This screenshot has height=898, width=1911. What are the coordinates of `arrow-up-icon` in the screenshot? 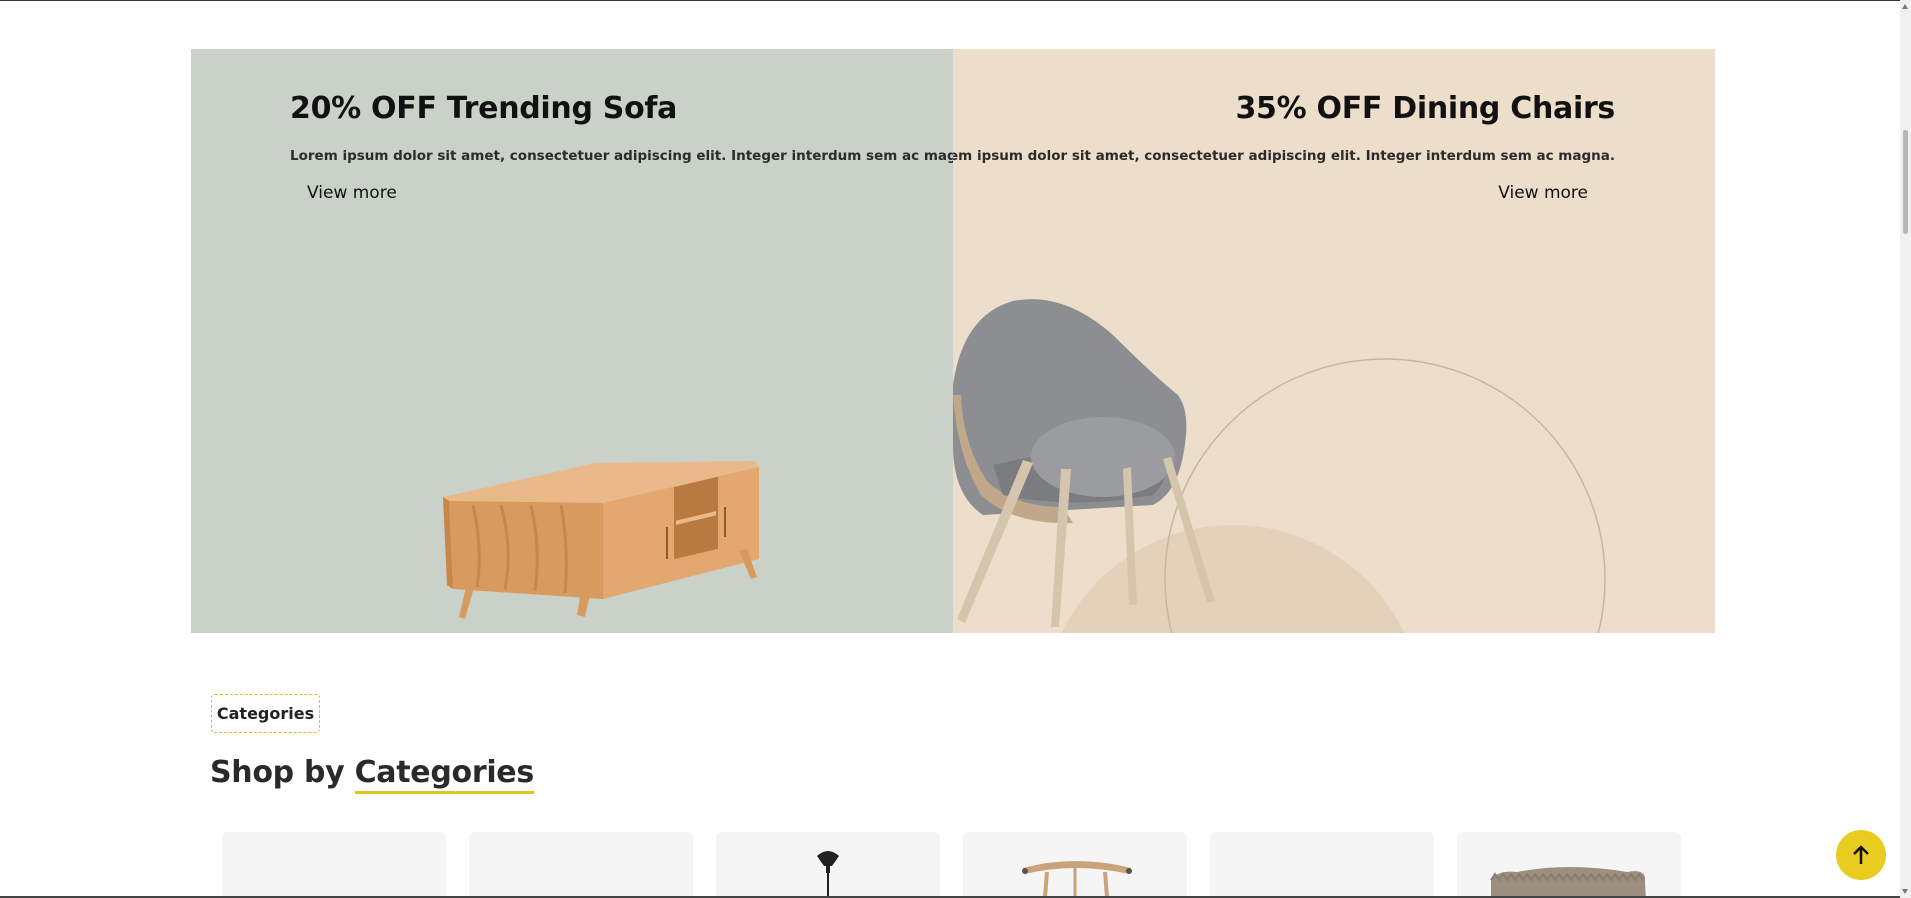 It's located at (1861, 854).